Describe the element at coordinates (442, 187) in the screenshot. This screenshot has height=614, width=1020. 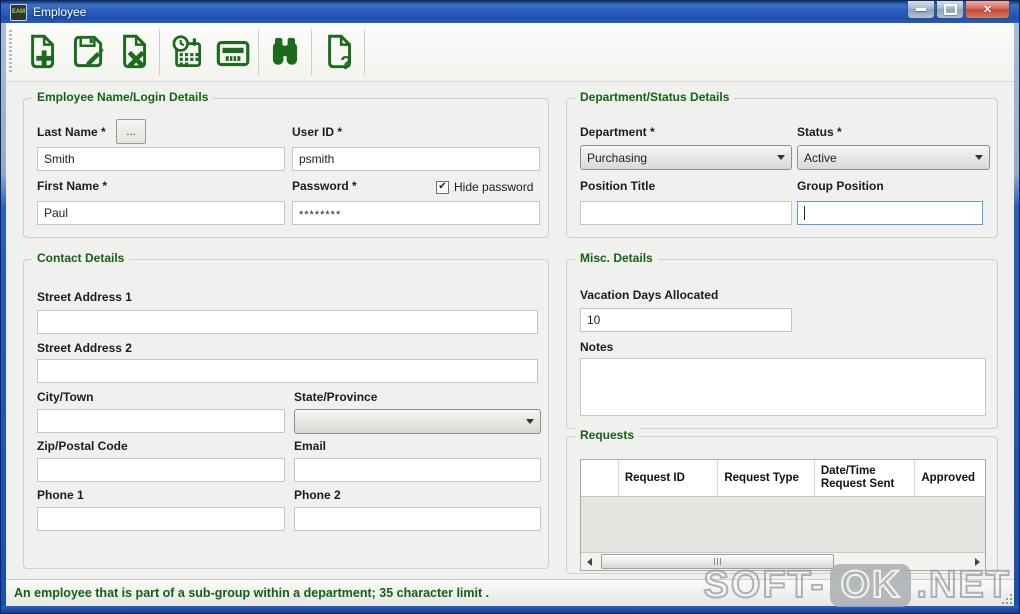
I see `hide-password-checkbox` at that location.